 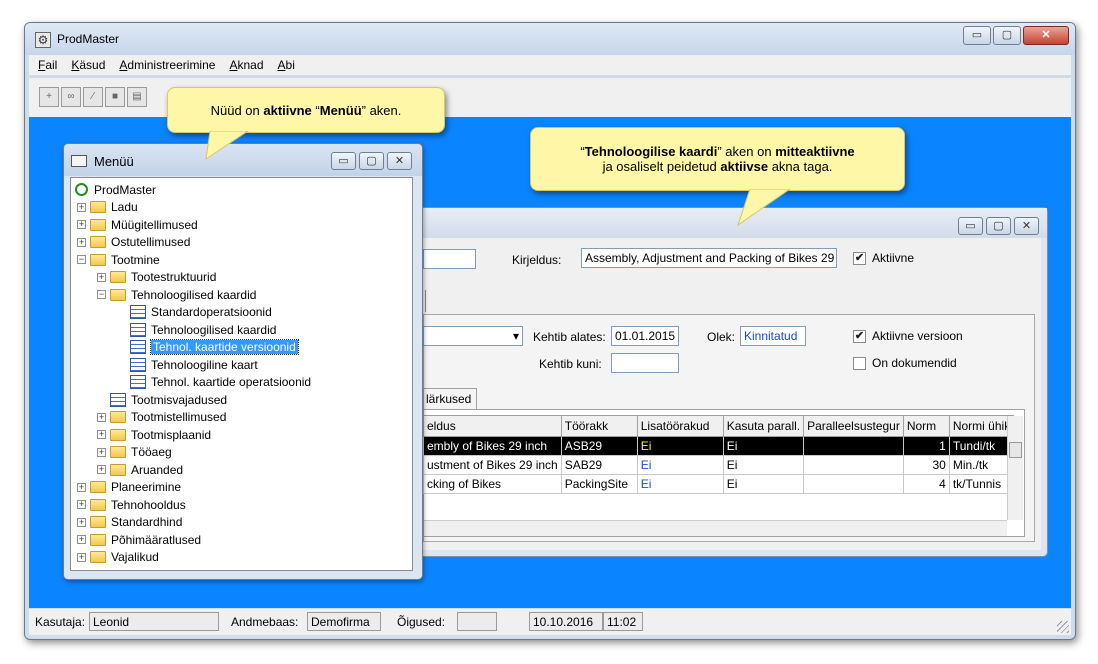 What do you see at coordinates (399, 161) in the screenshot?
I see `menu-close-button: ✕` at bounding box center [399, 161].